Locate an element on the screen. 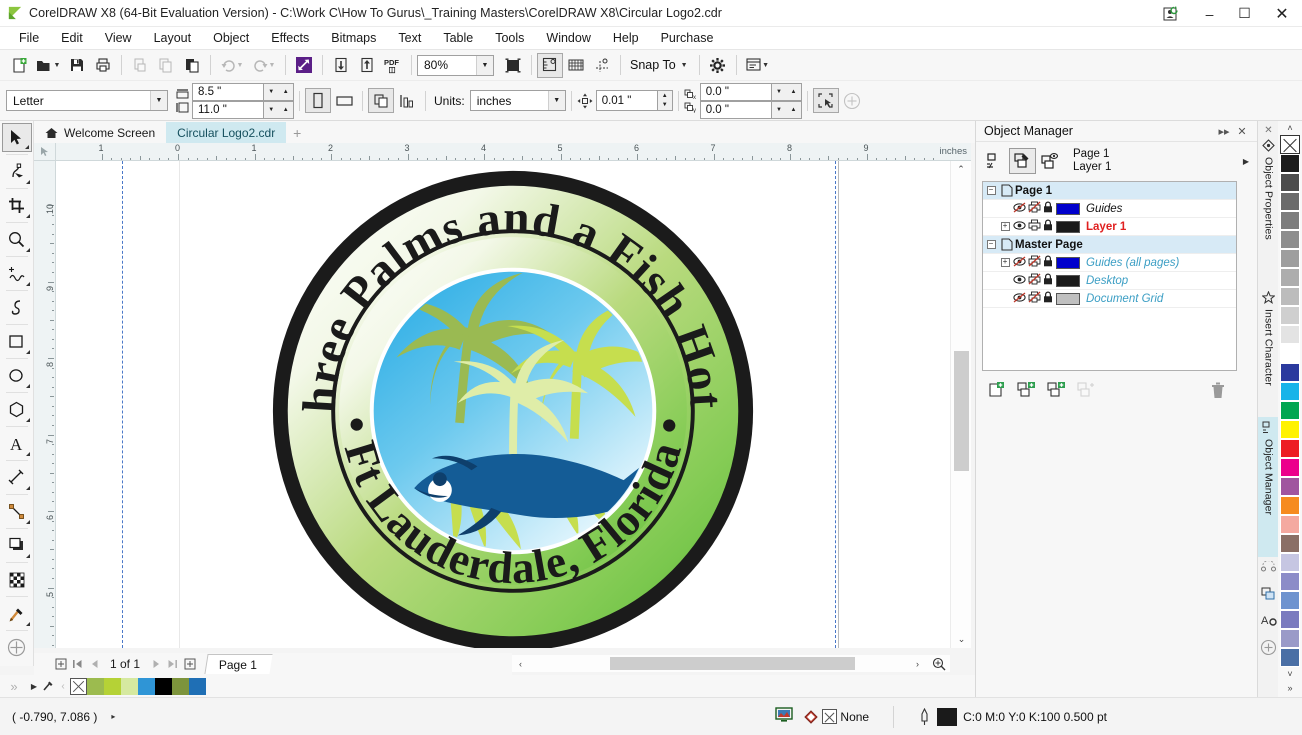 The width and height of the screenshot is (1302, 735). import-button is located at coordinates (341, 65).